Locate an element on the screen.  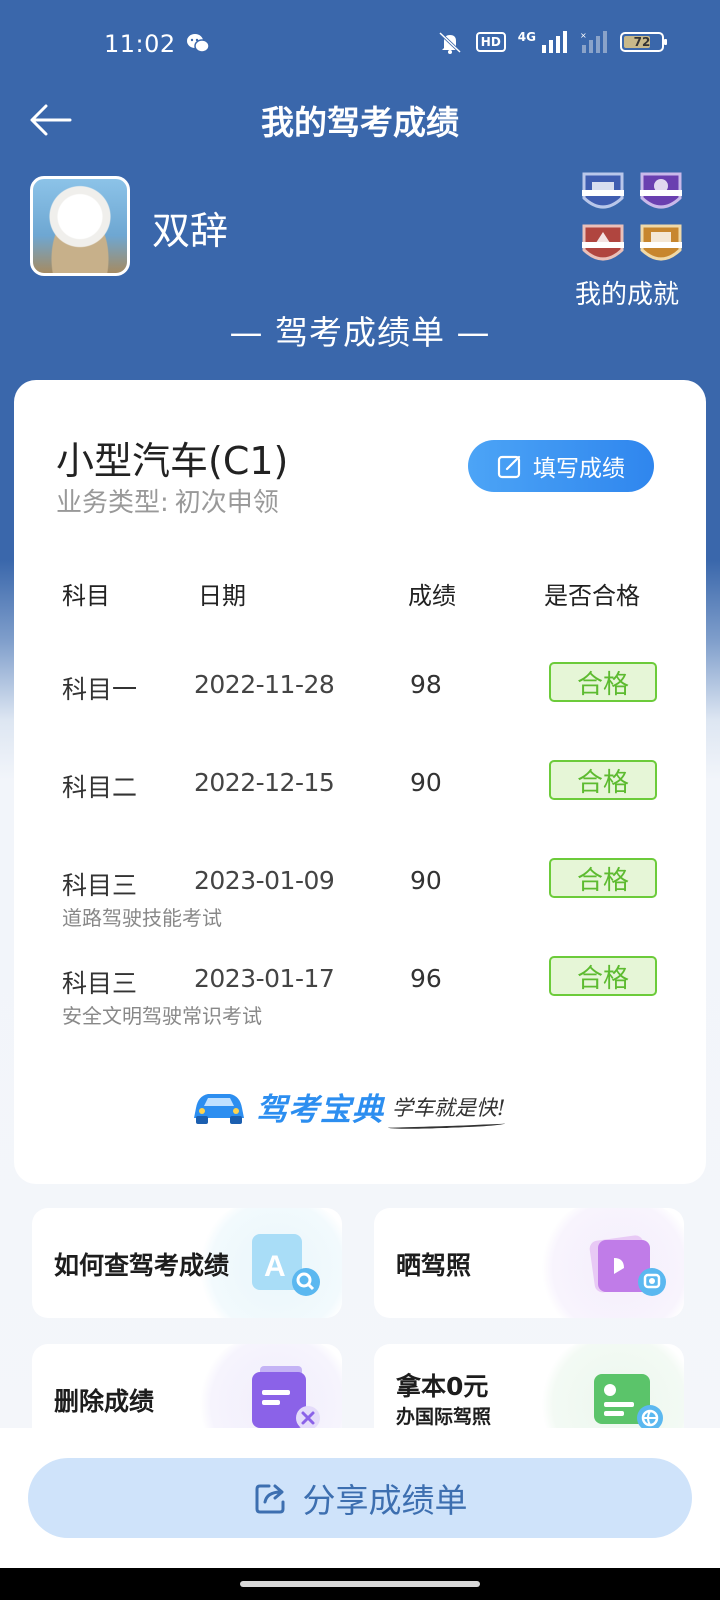
signal-weak-icon: × is located at coordinates (593, 42).